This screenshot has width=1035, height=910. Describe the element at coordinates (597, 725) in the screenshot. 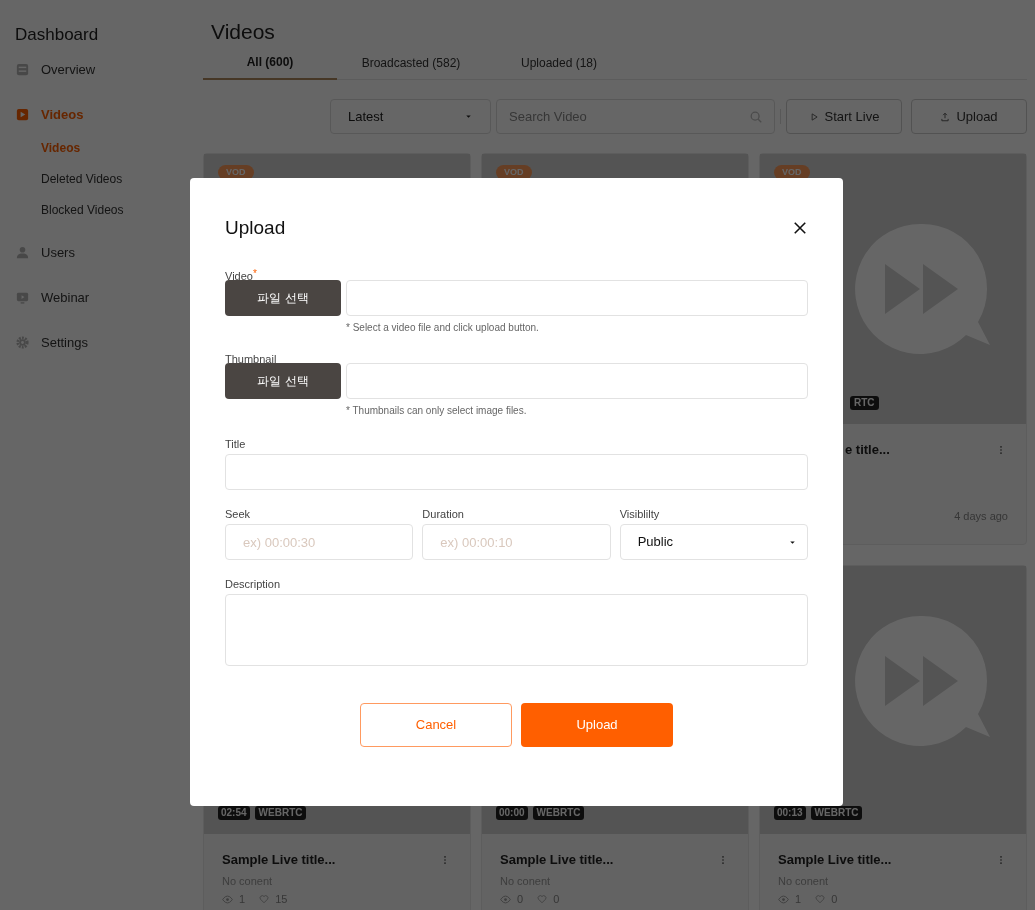

I see `submit-upload-button: Upload` at that location.